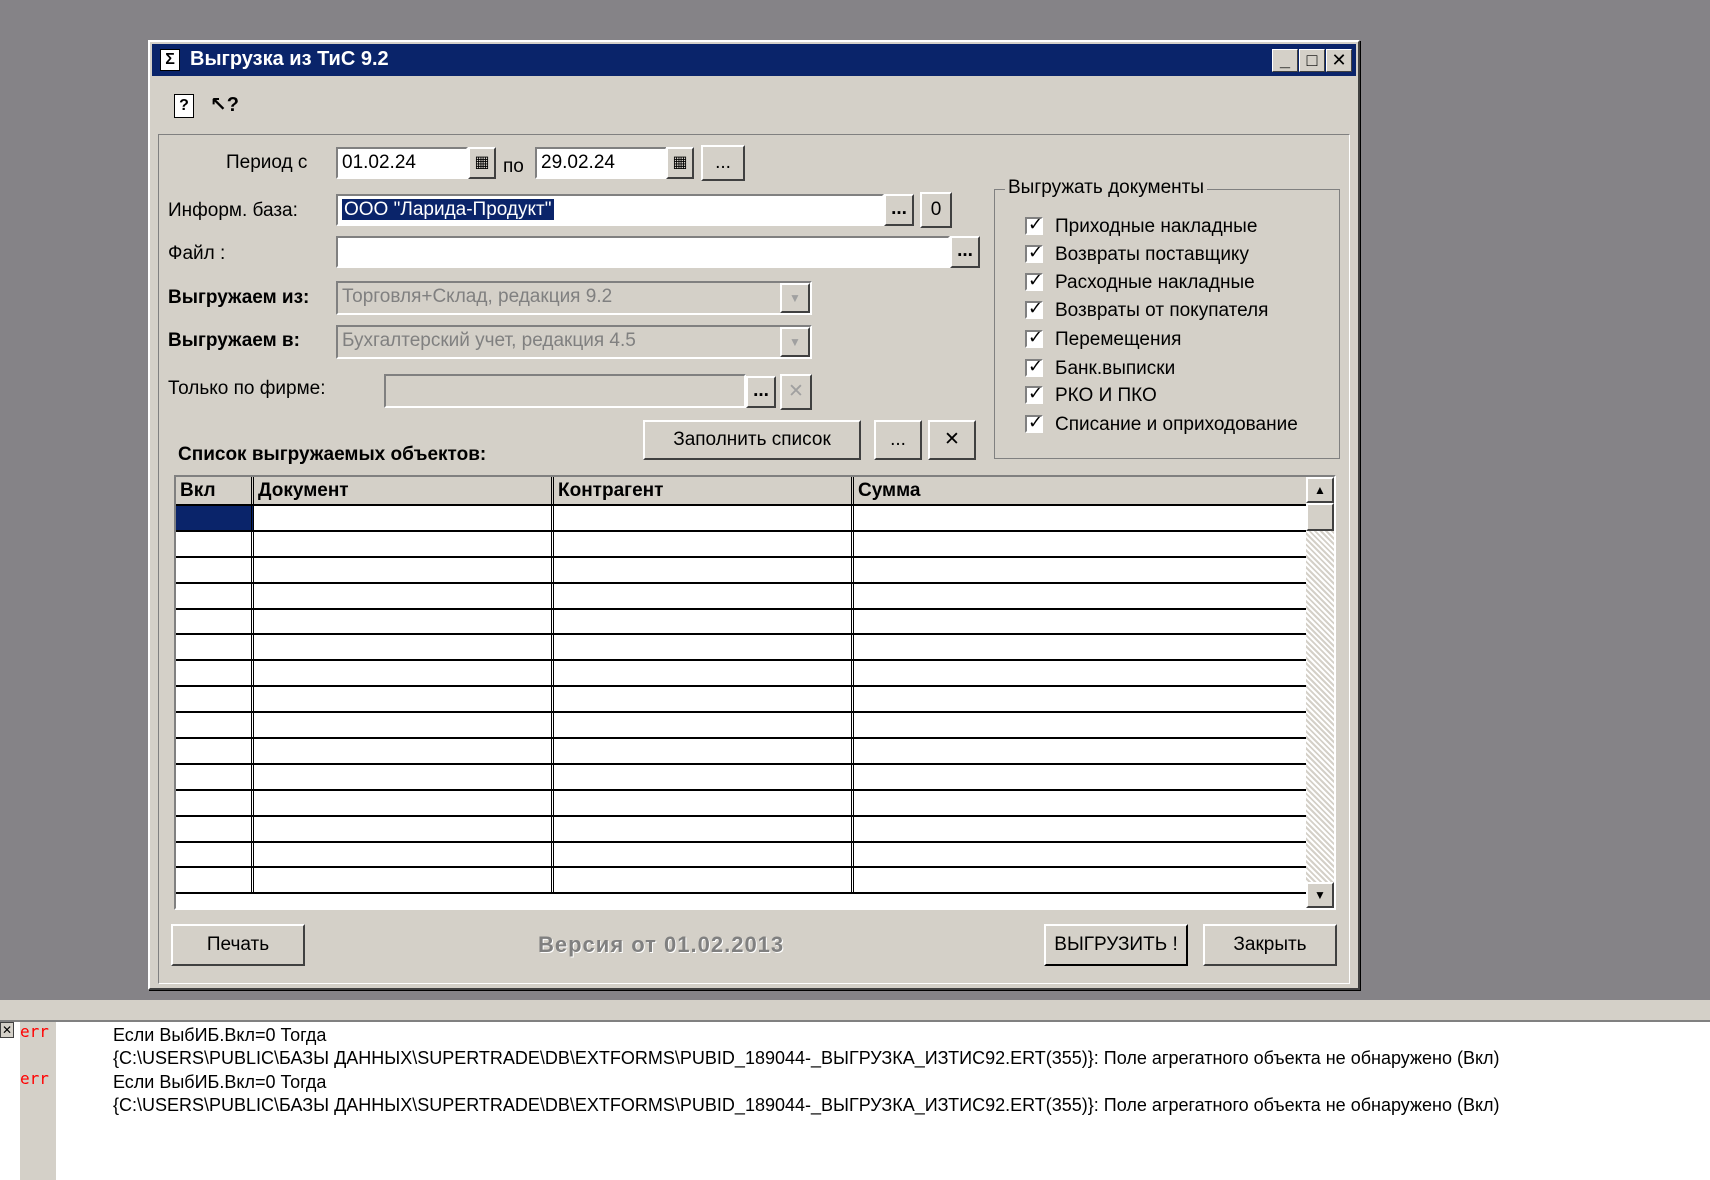 This screenshot has width=1710, height=1180. What do you see at coordinates (565, 391) in the screenshot?
I see `firm-input` at bounding box center [565, 391].